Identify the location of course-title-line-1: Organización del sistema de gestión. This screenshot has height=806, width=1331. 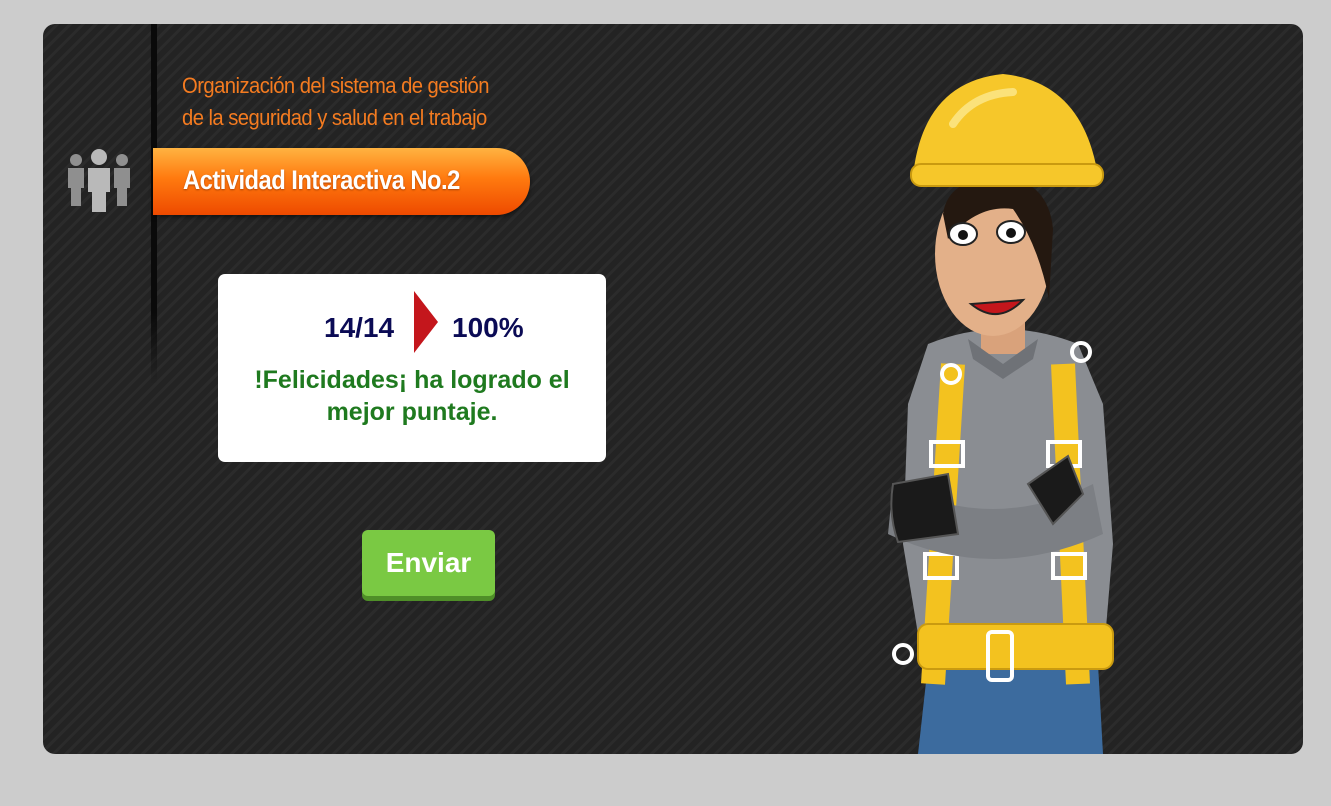
(336, 85).